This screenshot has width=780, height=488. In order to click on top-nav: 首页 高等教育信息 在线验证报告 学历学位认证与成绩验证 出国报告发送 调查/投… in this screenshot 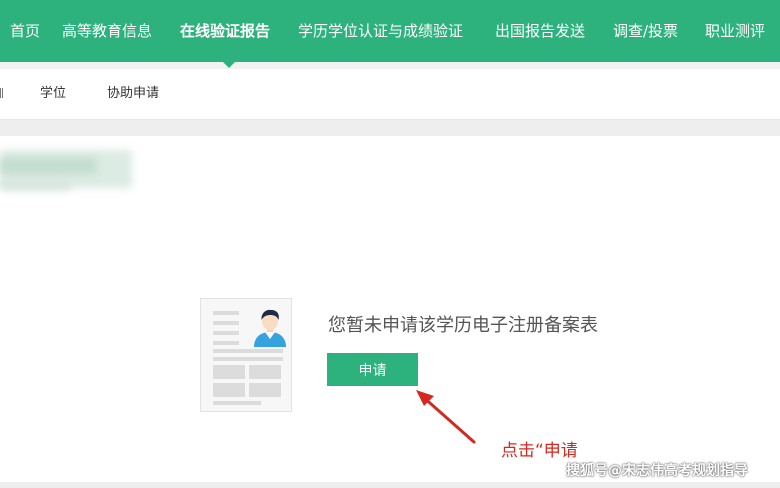, I will do `click(390, 31)`.